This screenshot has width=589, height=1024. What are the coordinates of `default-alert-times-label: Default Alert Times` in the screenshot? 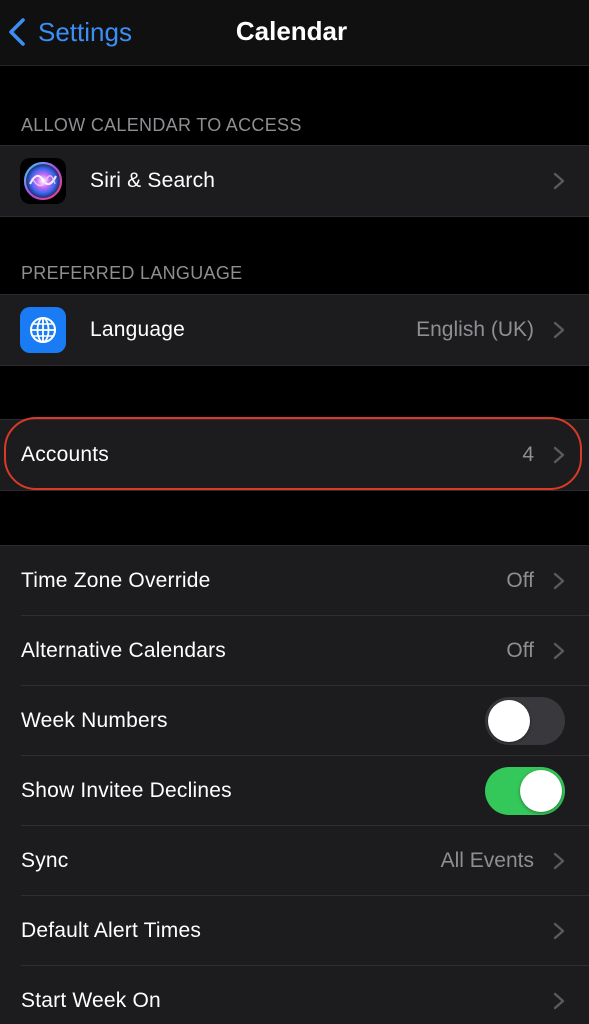 It's located at (111, 930).